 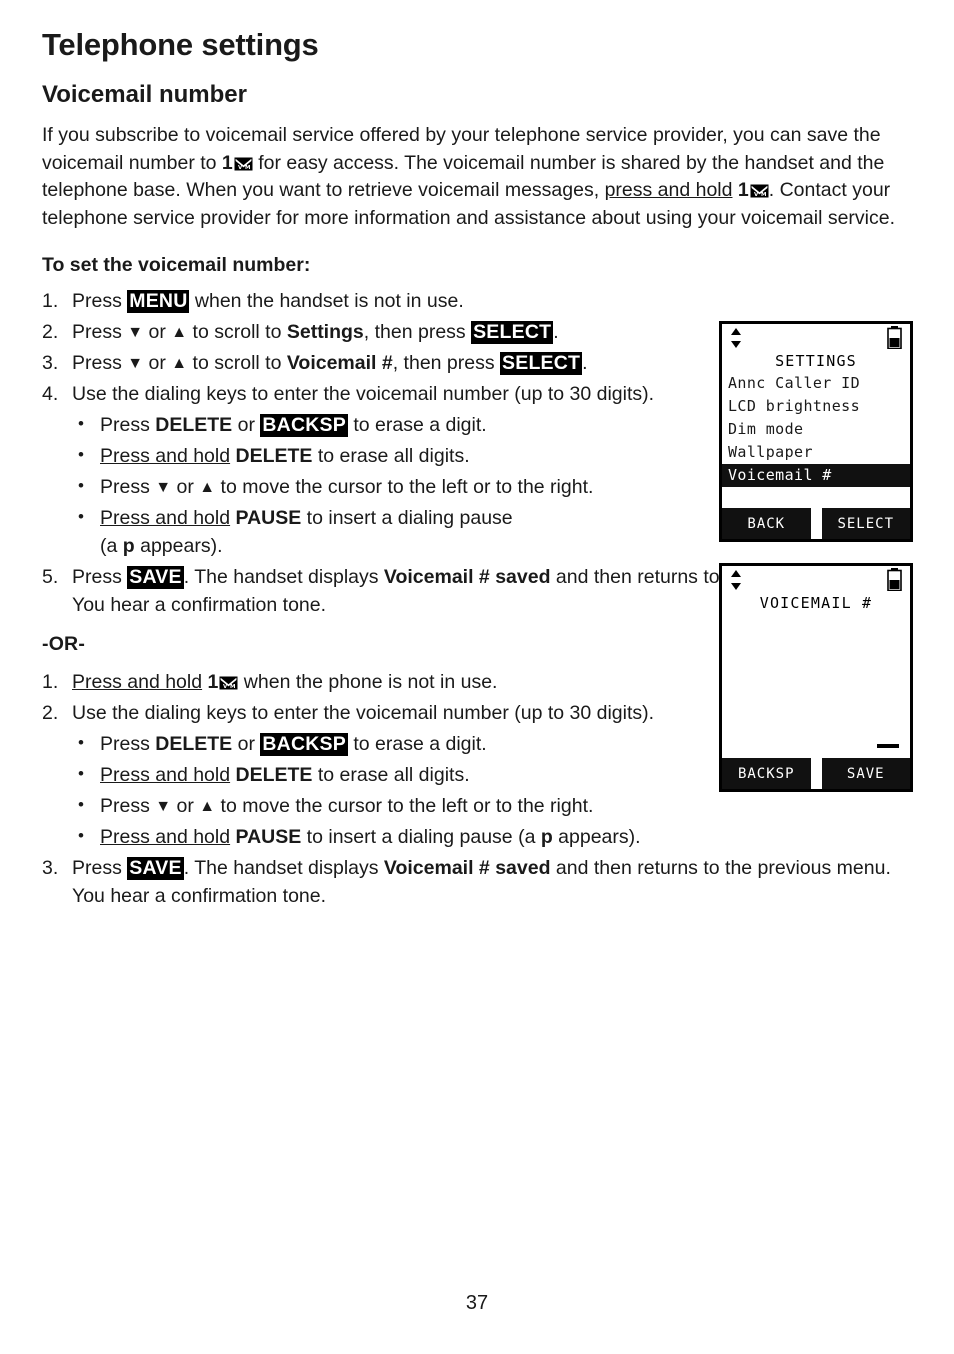 What do you see at coordinates (816, 383) in the screenshot?
I see `lcd-menu-item-annc-caller-id: Annc Caller ID` at bounding box center [816, 383].